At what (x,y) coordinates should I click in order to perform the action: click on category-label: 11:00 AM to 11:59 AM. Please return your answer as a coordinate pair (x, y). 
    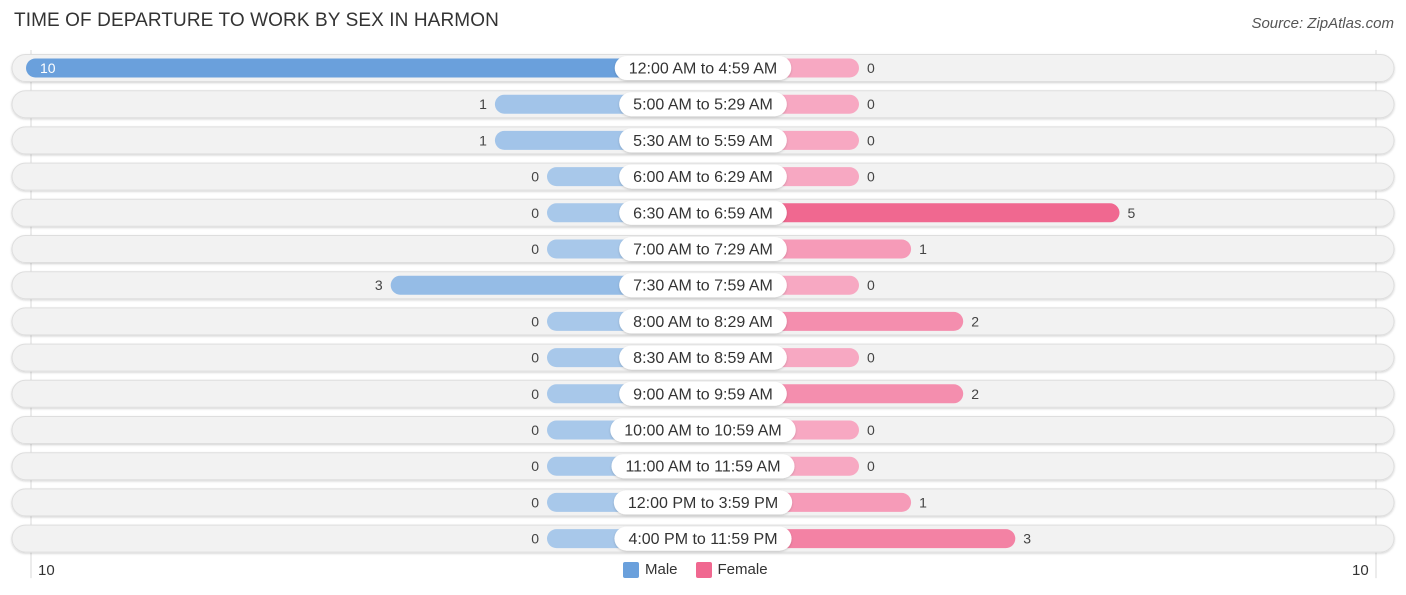
    Looking at the image, I should click on (702, 467).